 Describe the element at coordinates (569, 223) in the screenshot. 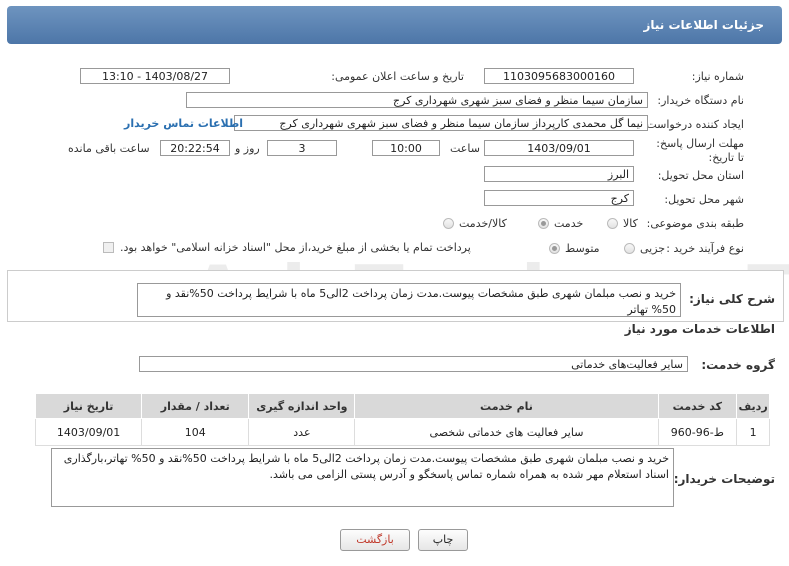

I see `category-option-service-label: خدمت` at that location.